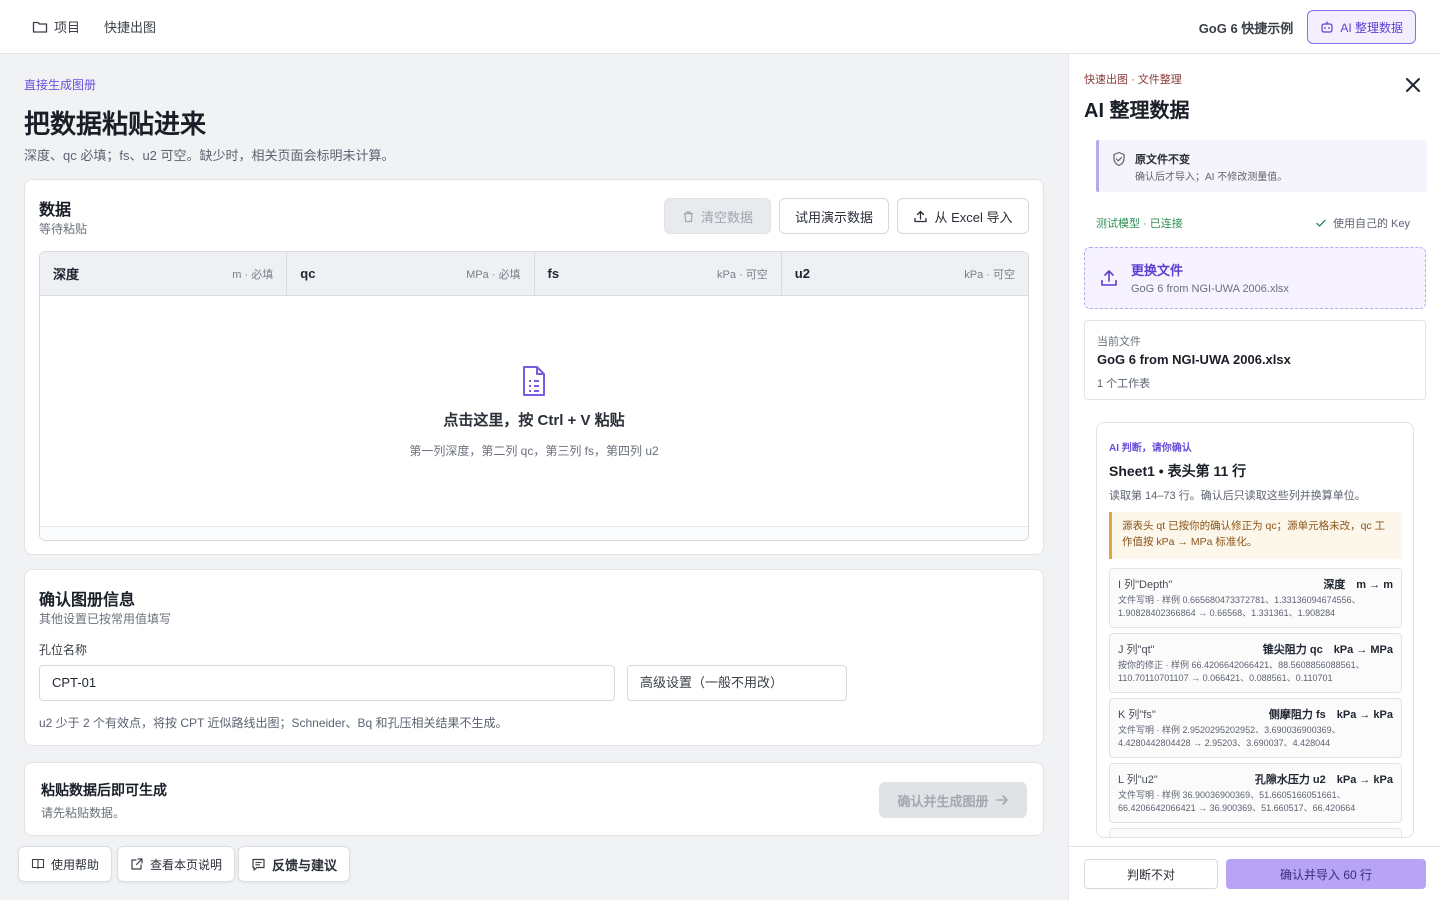 The height and width of the screenshot is (900, 1440). I want to click on close-icon, so click(1413, 85).